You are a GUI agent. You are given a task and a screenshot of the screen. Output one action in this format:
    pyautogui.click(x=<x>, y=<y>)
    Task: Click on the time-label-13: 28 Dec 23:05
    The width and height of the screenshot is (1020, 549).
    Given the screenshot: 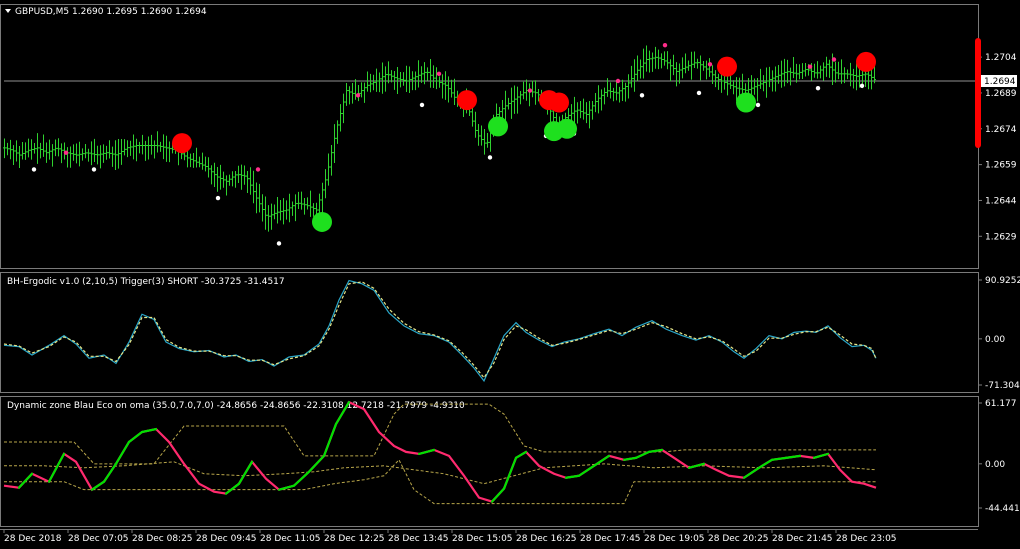 What is the action you would take?
    pyautogui.click(x=866, y=539)
    